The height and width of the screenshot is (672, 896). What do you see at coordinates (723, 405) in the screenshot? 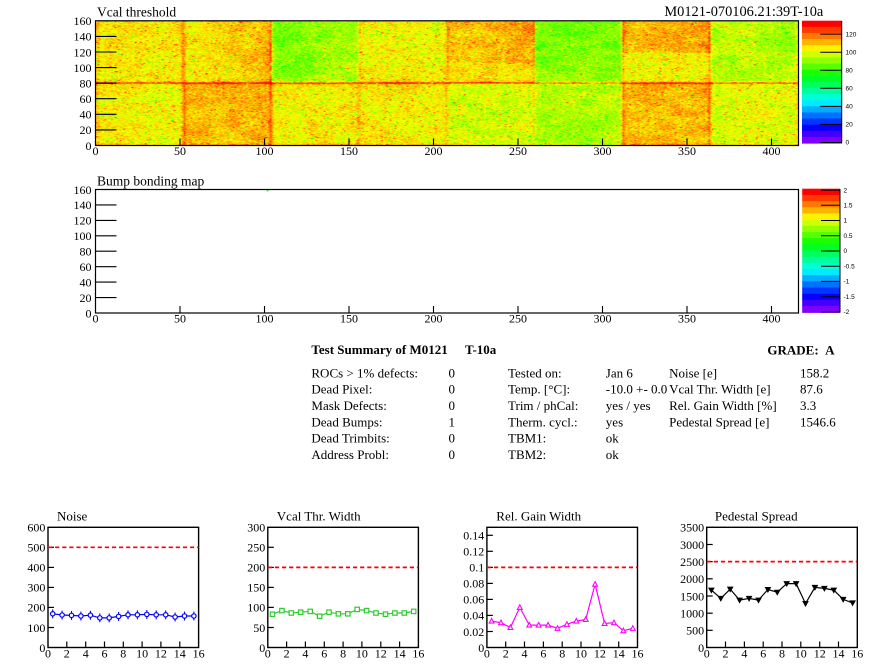
I see `svg-text: Rel. Gain Width [%]` at bounding box center [723, 405].